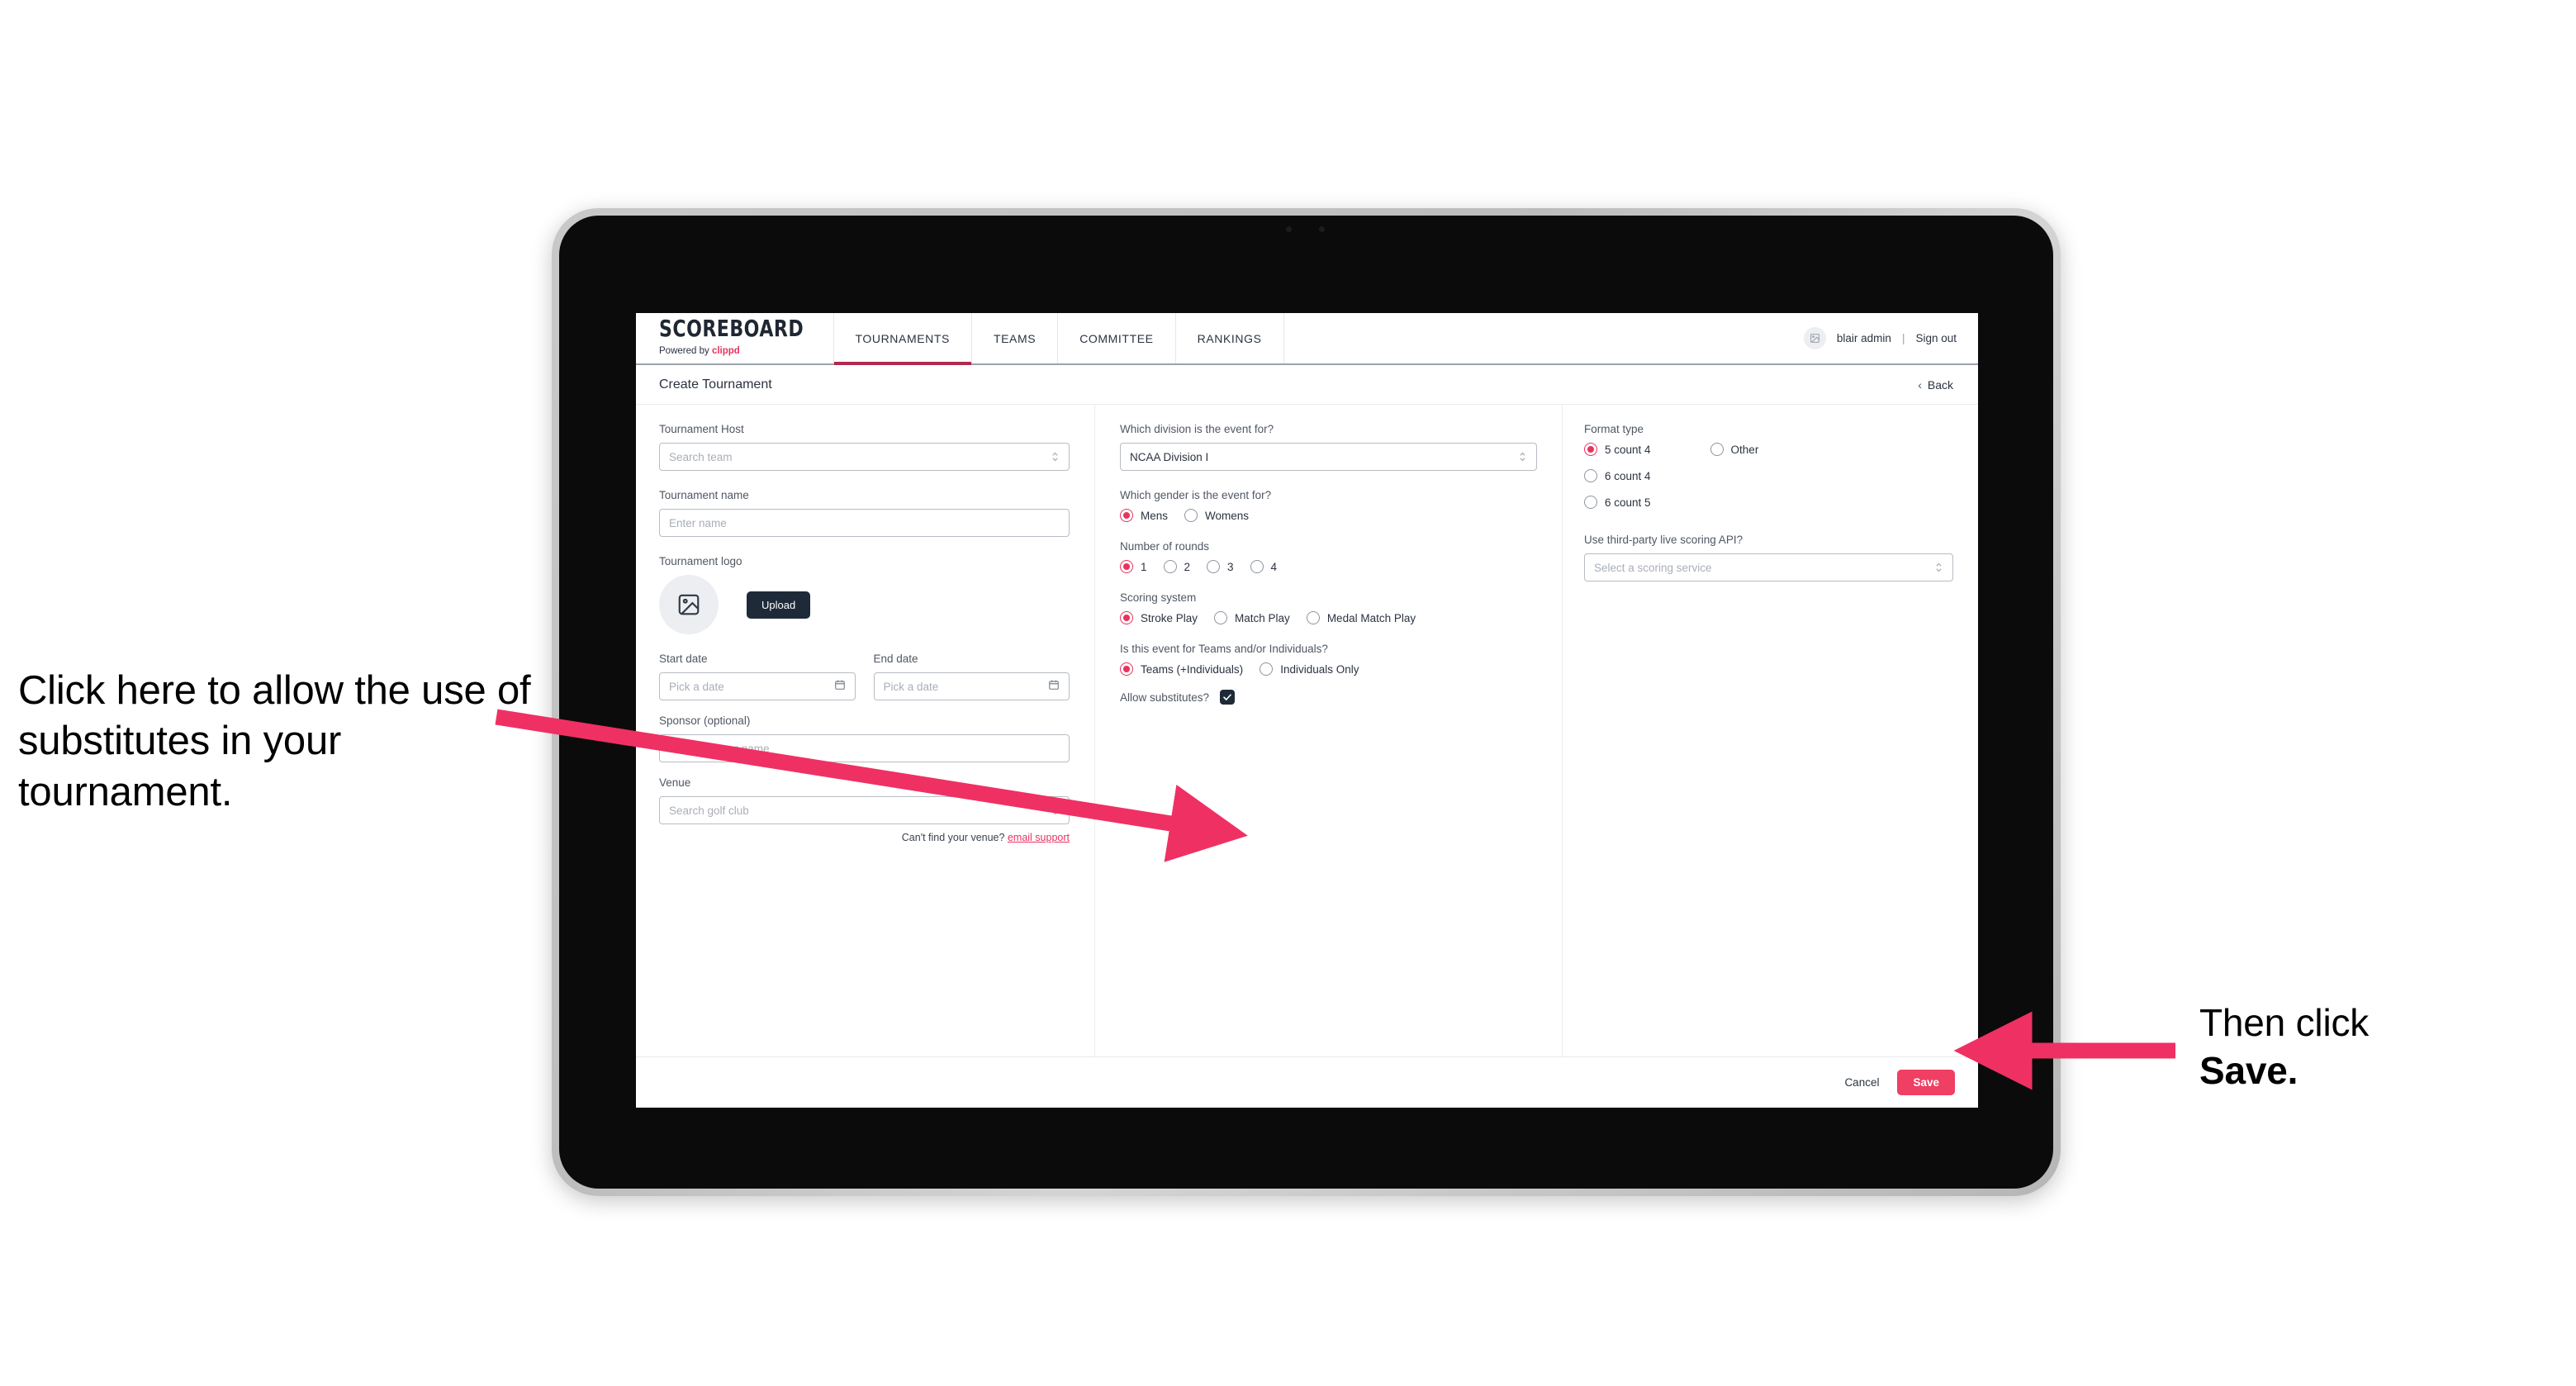  What do you see at coordinates (1768, 476) in the screenshot?
I see `format-type-radio-group: 5 count 4 6 count 4 6 count 5 Other` at bounding box center [1768, 476].